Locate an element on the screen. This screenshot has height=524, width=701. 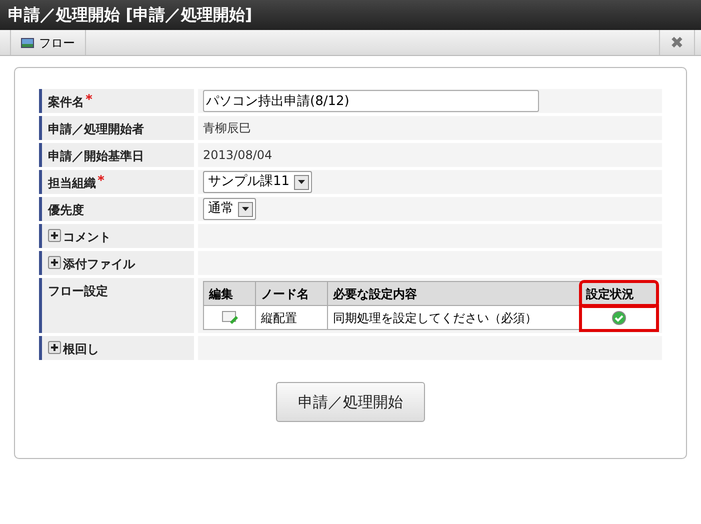
column-header: 必要な設定内容 is located at coordinates (454, 294).